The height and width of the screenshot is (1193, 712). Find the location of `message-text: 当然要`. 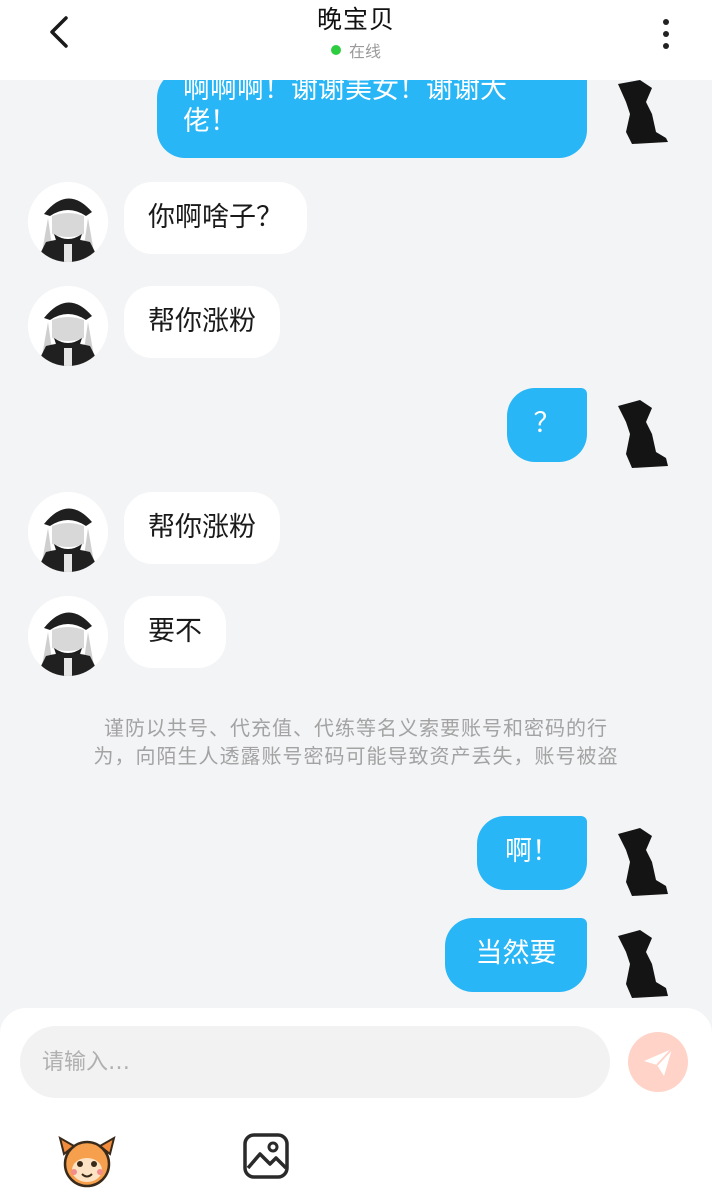

message-text: 当然要 is located at coordinates (516, 953).